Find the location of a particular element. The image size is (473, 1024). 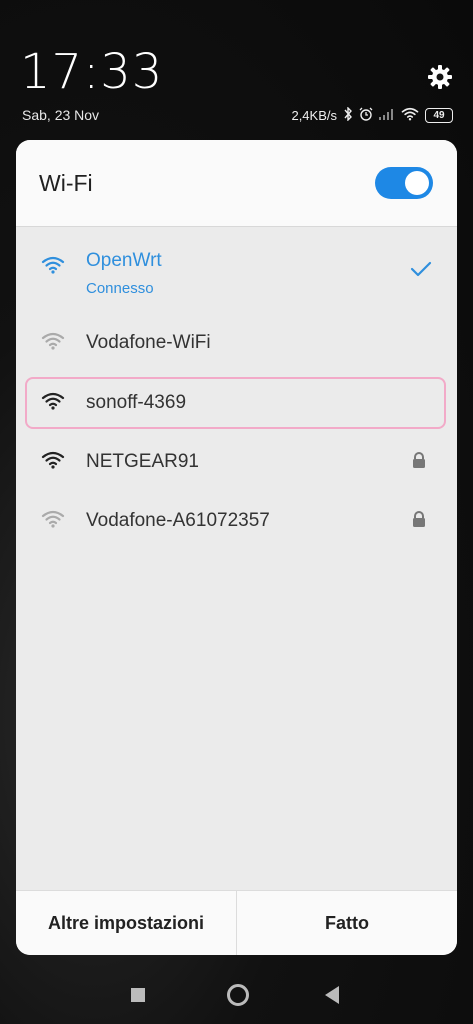

network-item-sonoff: sonoff-4369 is located at coordinates (235, 403).